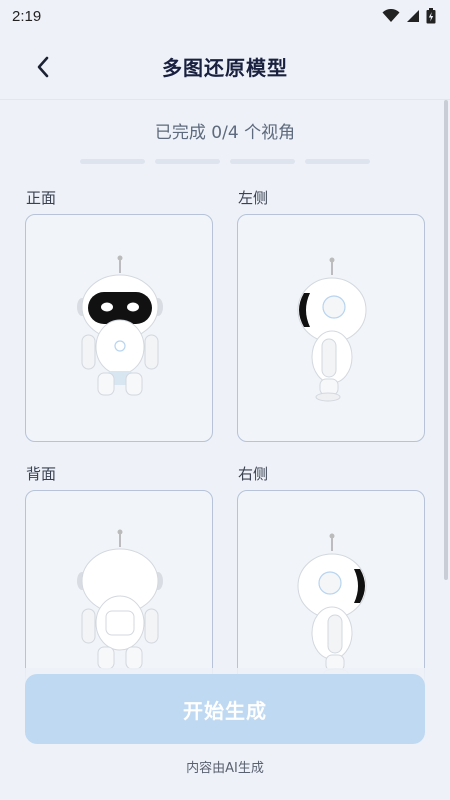 This screenshot has width=450, height=800. Describe the element at coordinates (27, 16) in the screenshot. I see `status-time: 2:19` at that location.